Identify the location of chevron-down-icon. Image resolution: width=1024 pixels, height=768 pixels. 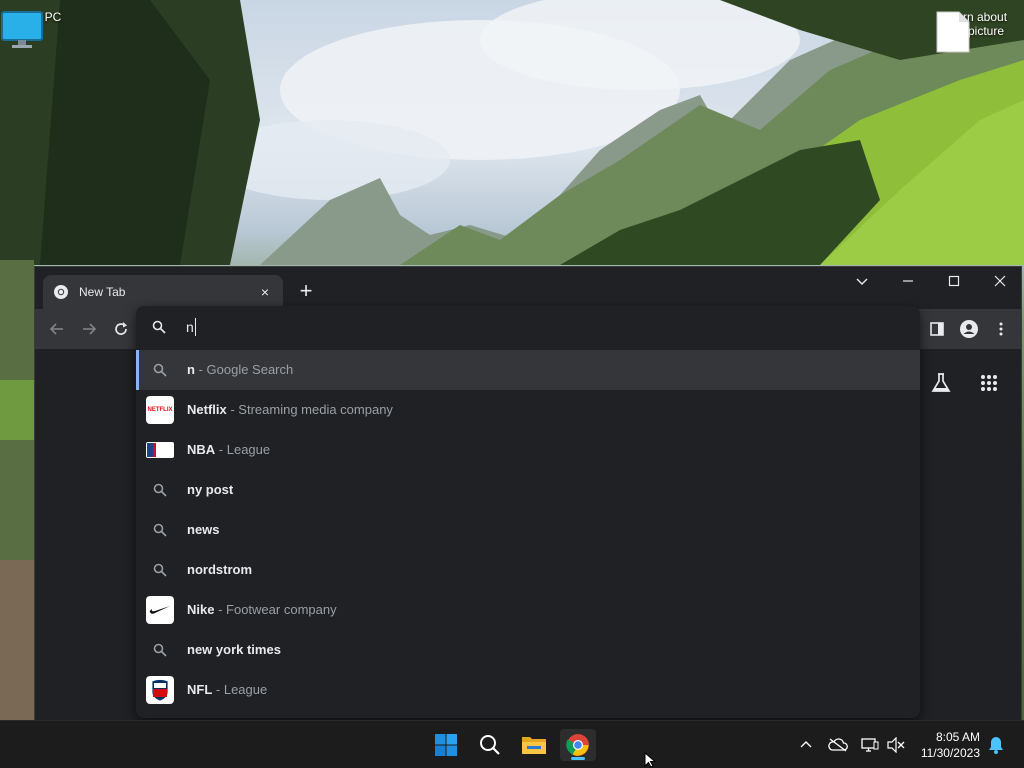
(862, 281).